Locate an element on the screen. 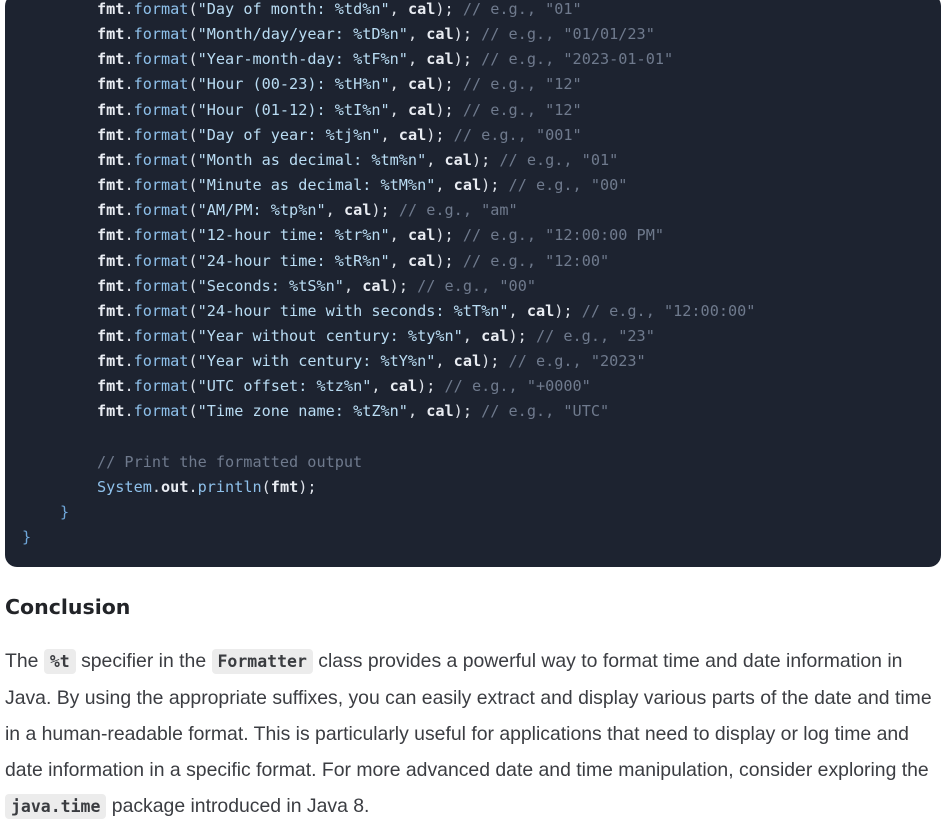 This screenshot has width=941, height=827. code-comment: // Print the formatted output is located at coordinates (230, 461).